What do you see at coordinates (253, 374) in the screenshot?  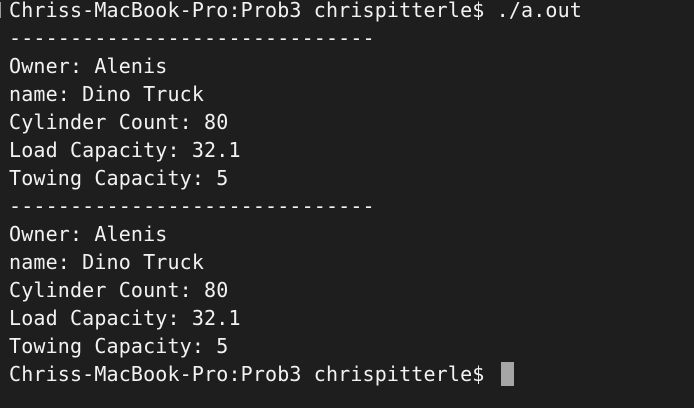 I see `shell-prompt: Chriss-MacBook-Pro:Prob3 chrispitterle$` at bounding box center [253, 374].